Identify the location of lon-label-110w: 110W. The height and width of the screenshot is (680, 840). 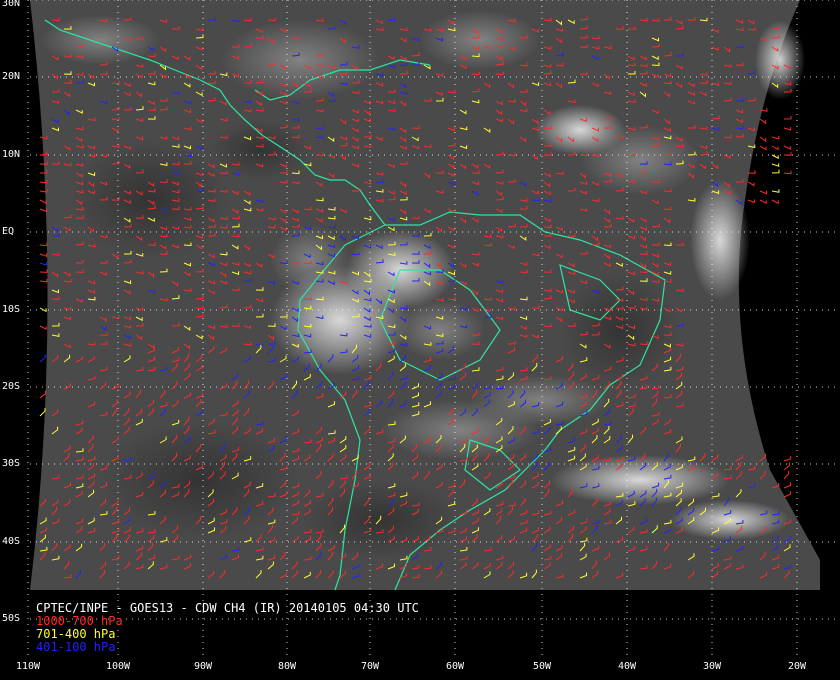
(28, 666).